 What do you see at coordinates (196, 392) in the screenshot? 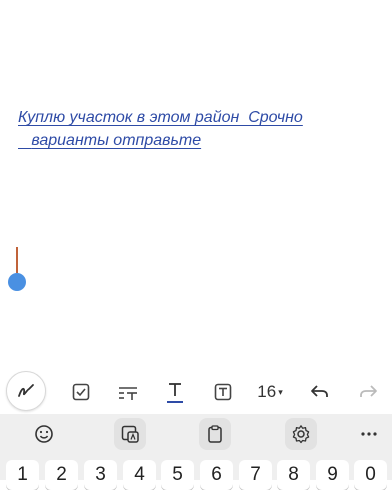
I see `editor-toolbar: 16 ▾` at bounding box center [196, 392].